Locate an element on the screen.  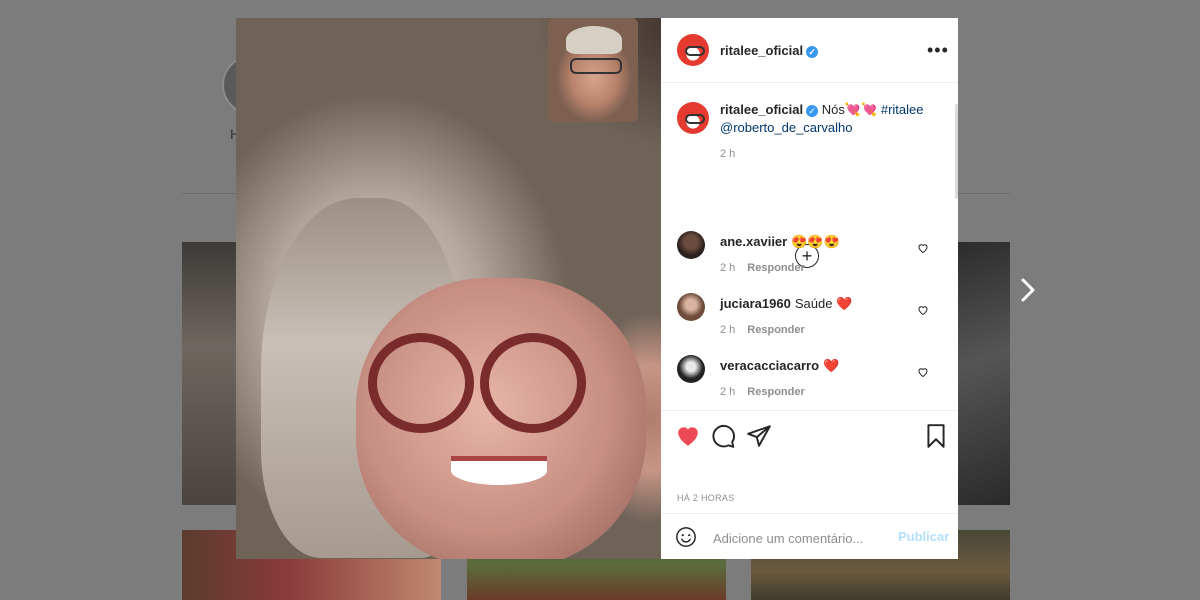
caption-time: 2 h is located at coordinates (727, 154).